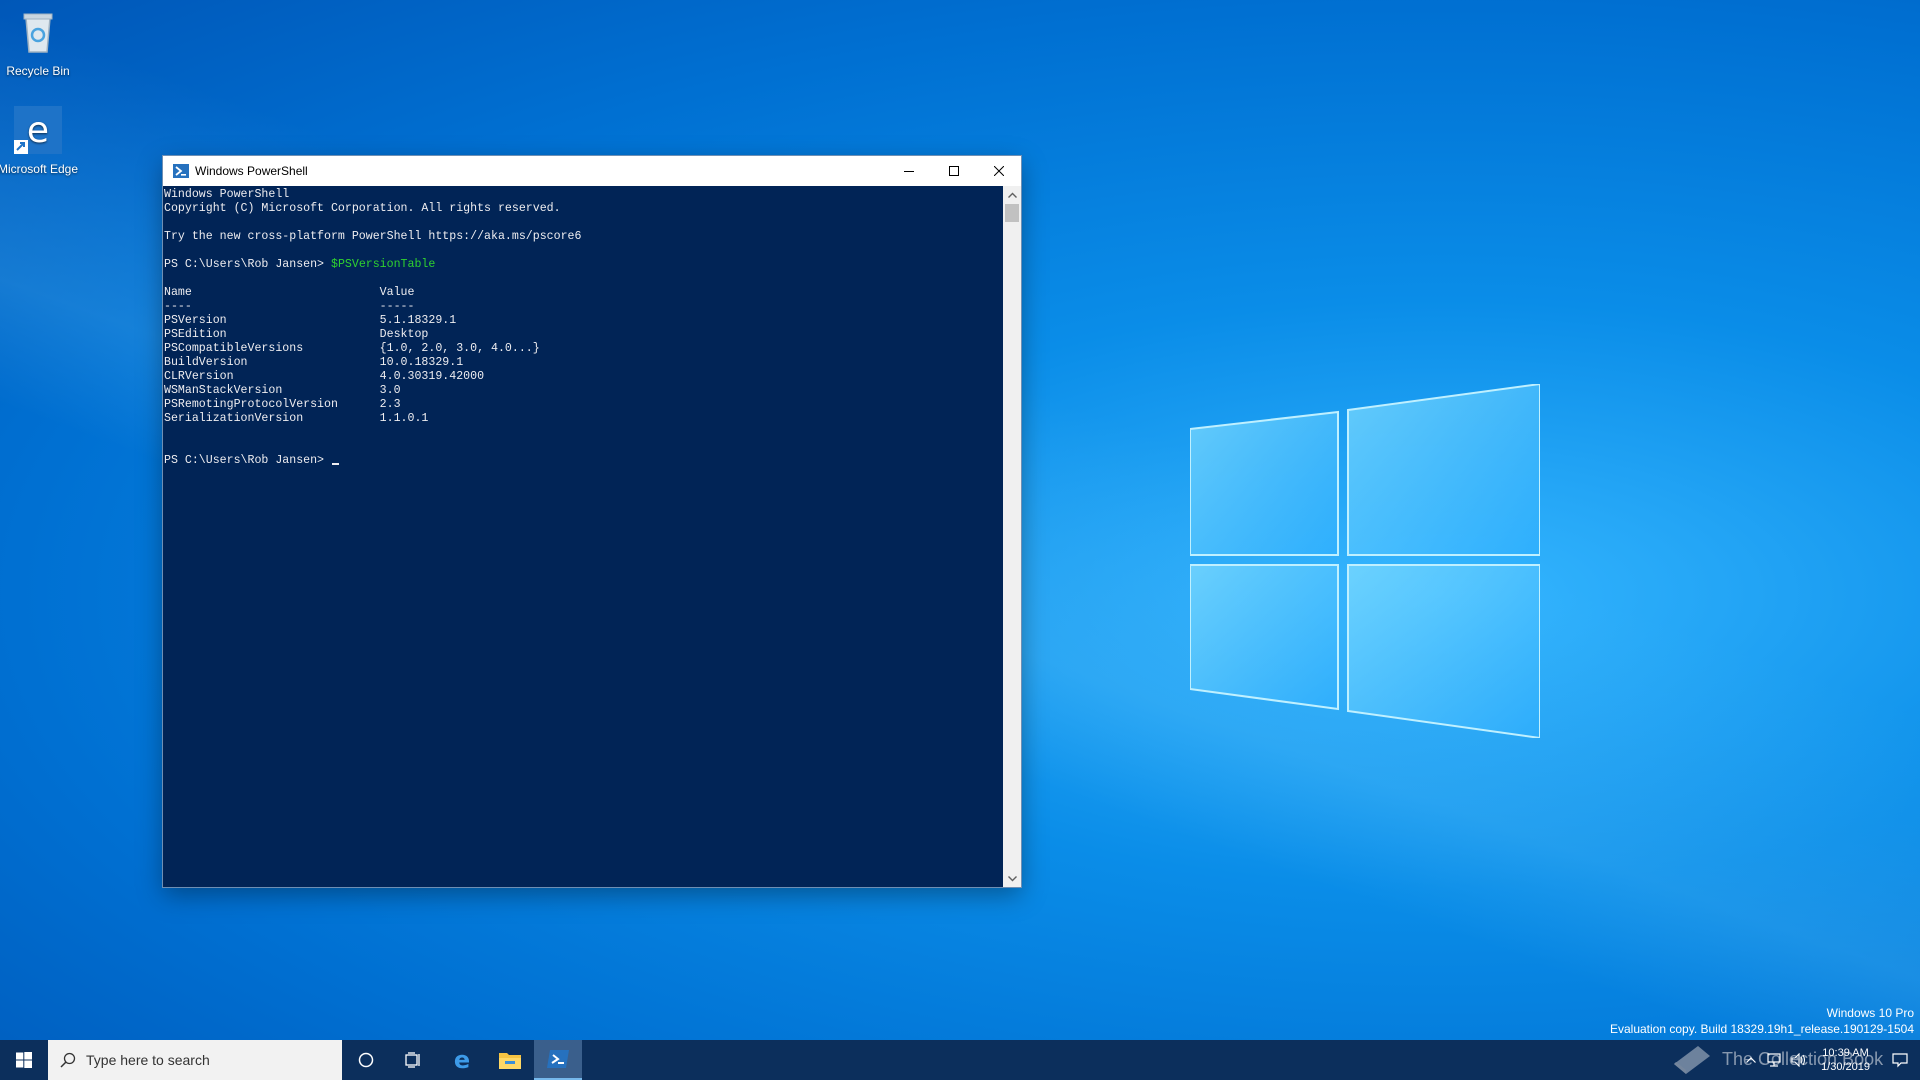  Describe the element at coordinates (148, 1060) in the screenshot. I see `search-placeholder: Type here to search` at that location.